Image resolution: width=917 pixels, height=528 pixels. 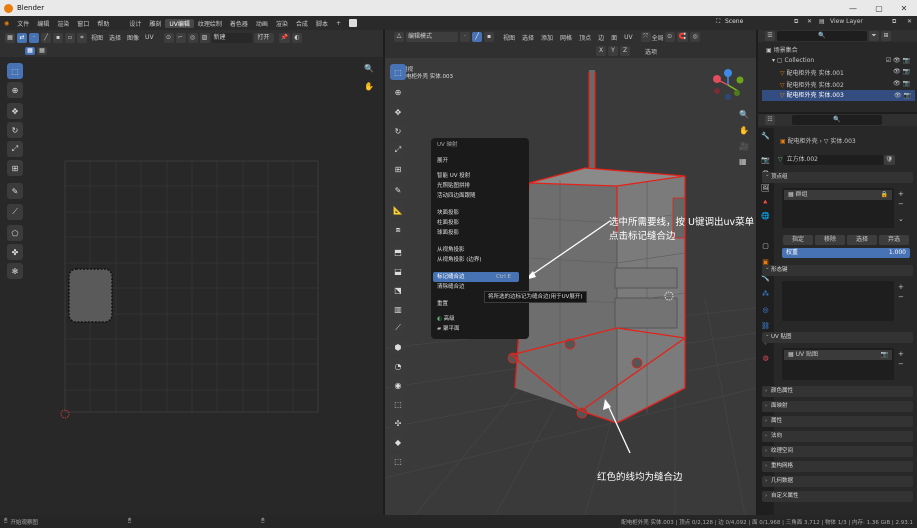 What do you see at coordinates (480, 329) in the screenshot?
I see `menu-item-planar: ▰ 聚平面` at bounding box center [480, 329].